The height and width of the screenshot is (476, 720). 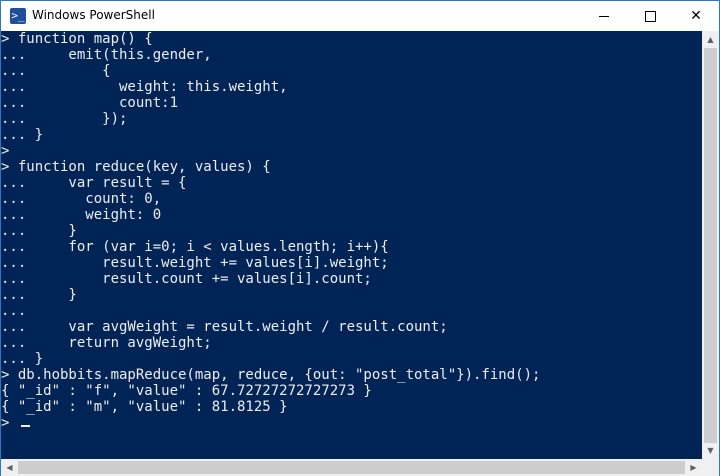 I want to click on window-title: Windows PowerShell, so click(x=93, y=15).